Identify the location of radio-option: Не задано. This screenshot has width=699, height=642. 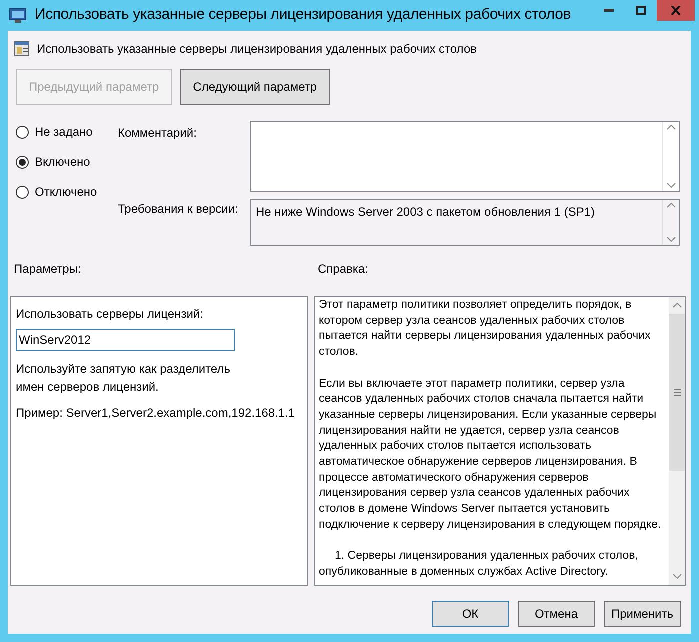
(67, 132).